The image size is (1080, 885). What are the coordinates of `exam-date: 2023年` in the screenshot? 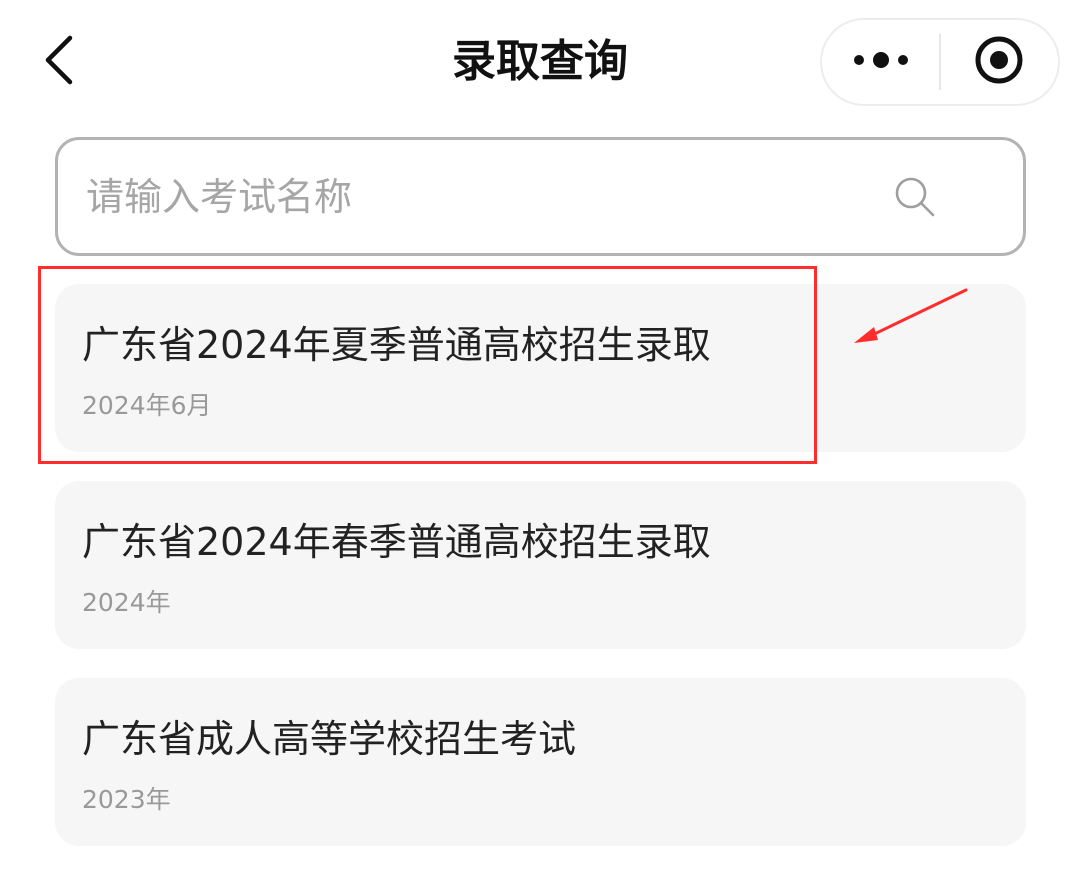 It's located at (126, 799).